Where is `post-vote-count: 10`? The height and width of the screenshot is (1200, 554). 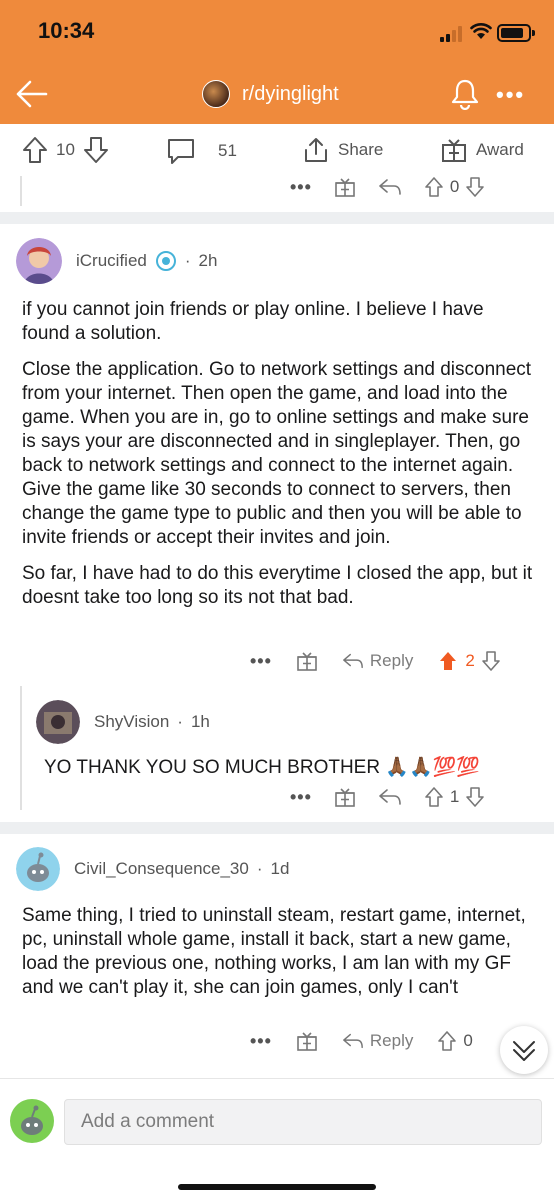 post-vote-count: 10 is located at coordinates (65, 149).